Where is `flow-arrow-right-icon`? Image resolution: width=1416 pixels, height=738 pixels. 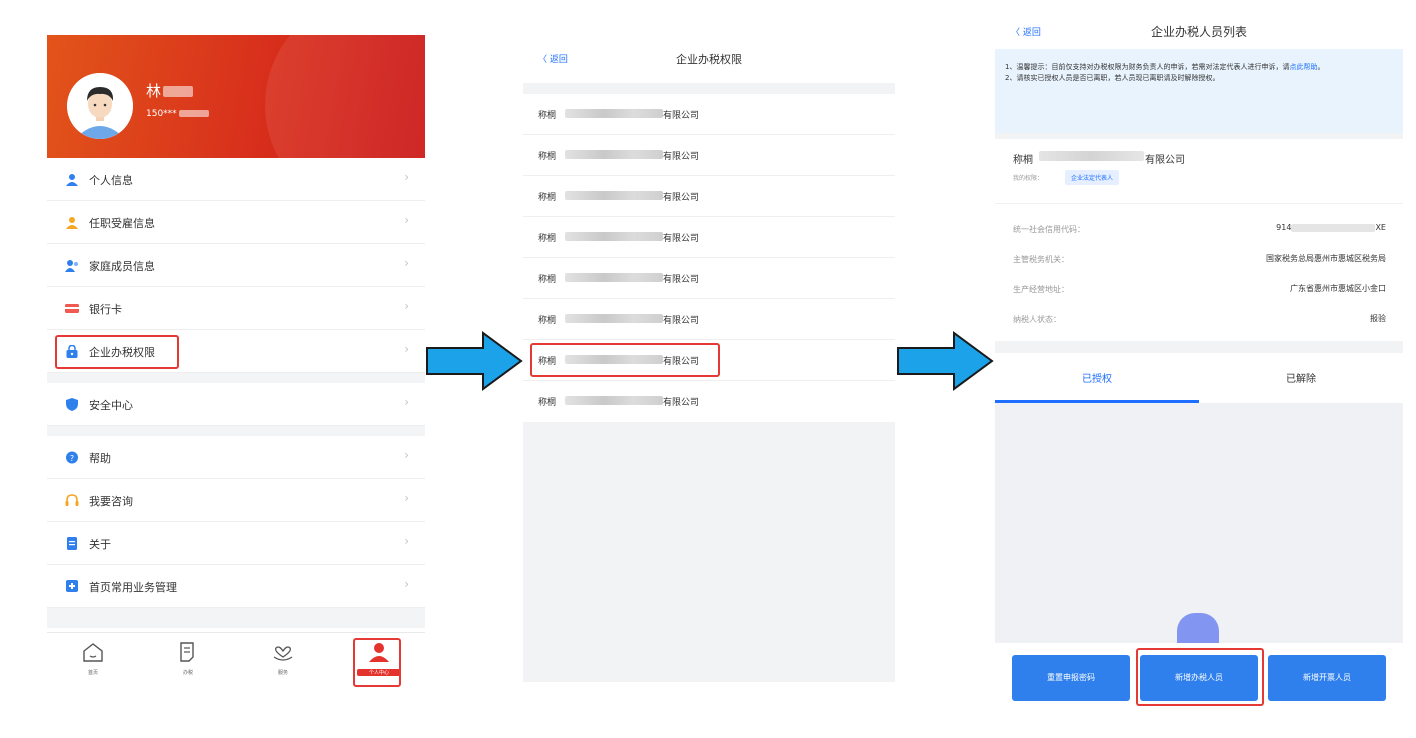 flow-arrow-right-icon is located at coordinates (945, 361).